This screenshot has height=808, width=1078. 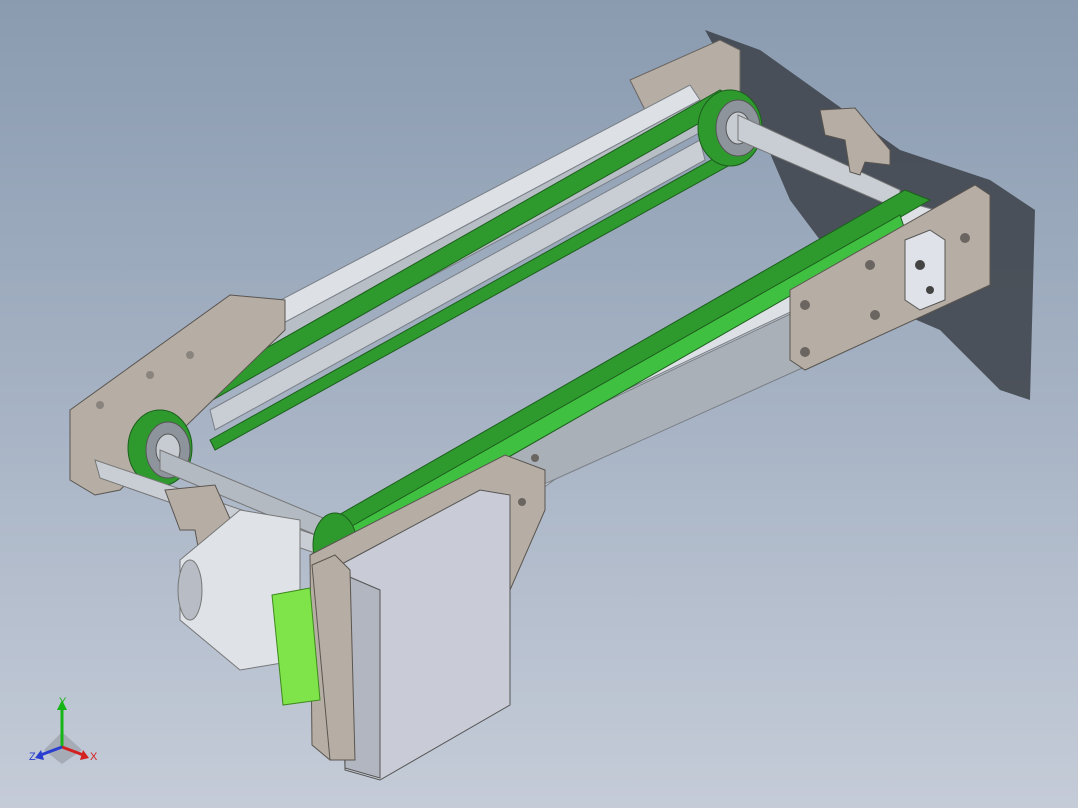 I want to click on sensor-block, so click(x=925, y=270).